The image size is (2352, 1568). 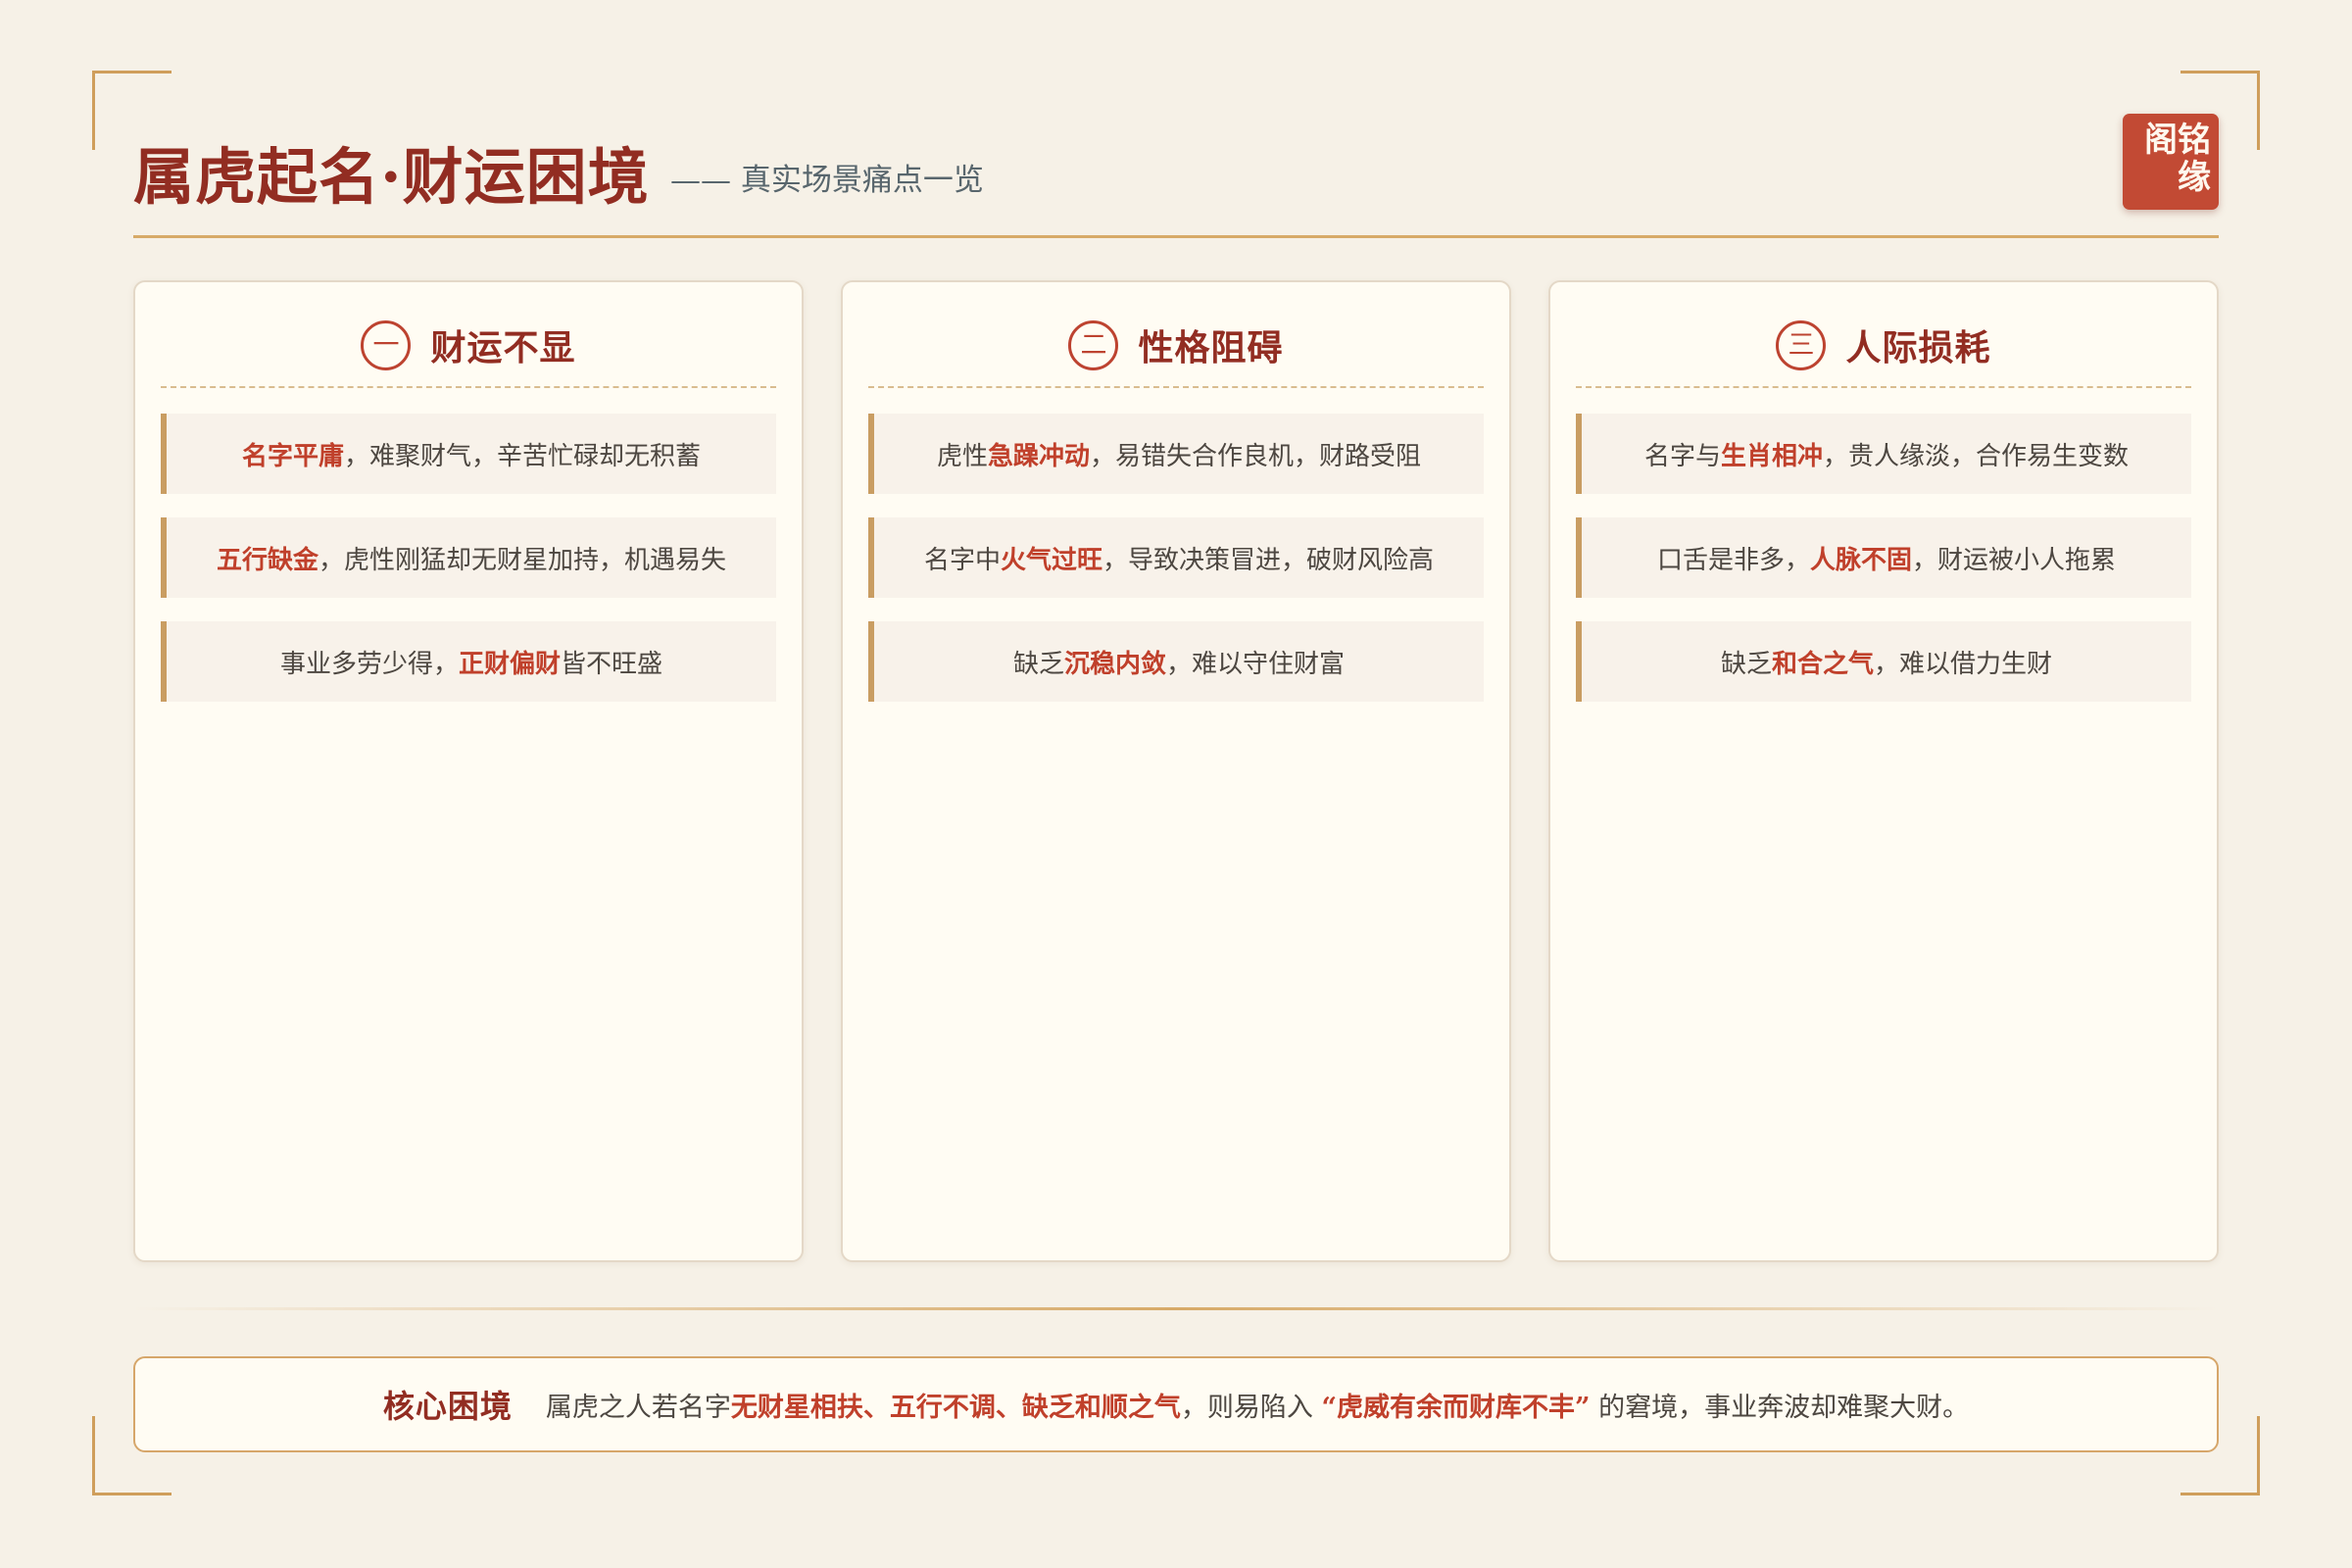 I want to click on card-header: 三 人际损耗, so click(x=1883, y=346).